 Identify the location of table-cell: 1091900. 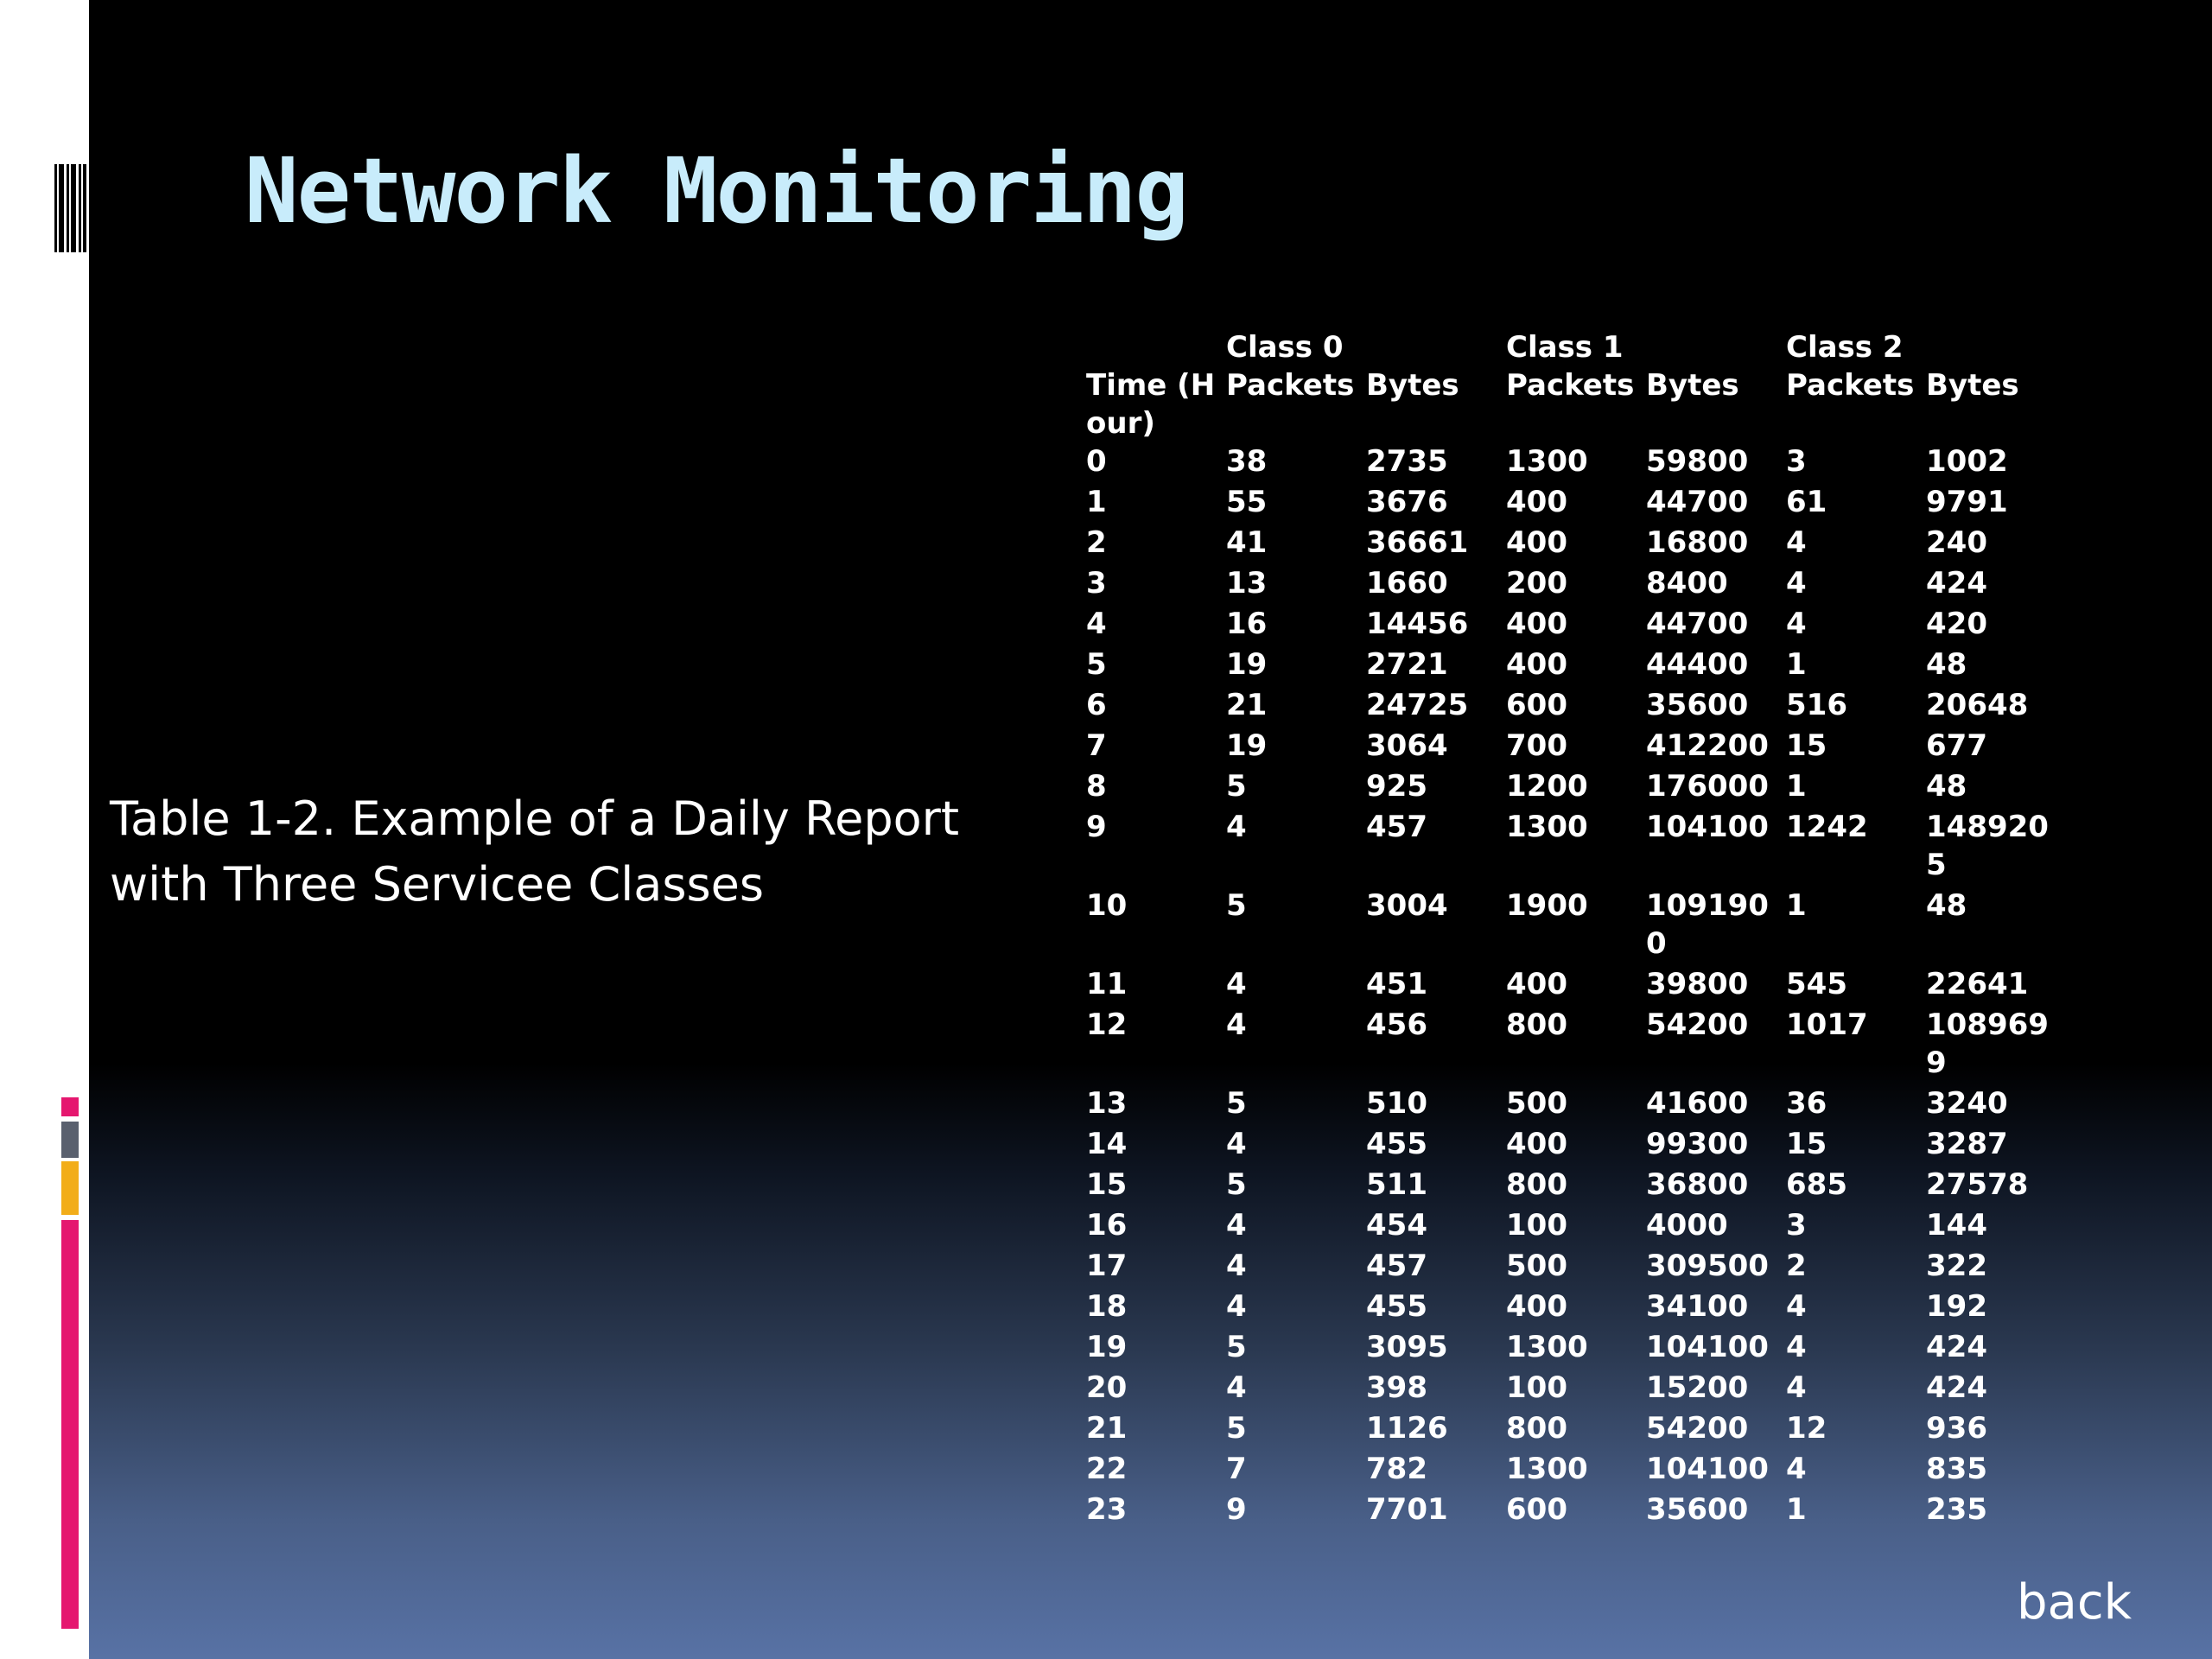
(1707, 924).